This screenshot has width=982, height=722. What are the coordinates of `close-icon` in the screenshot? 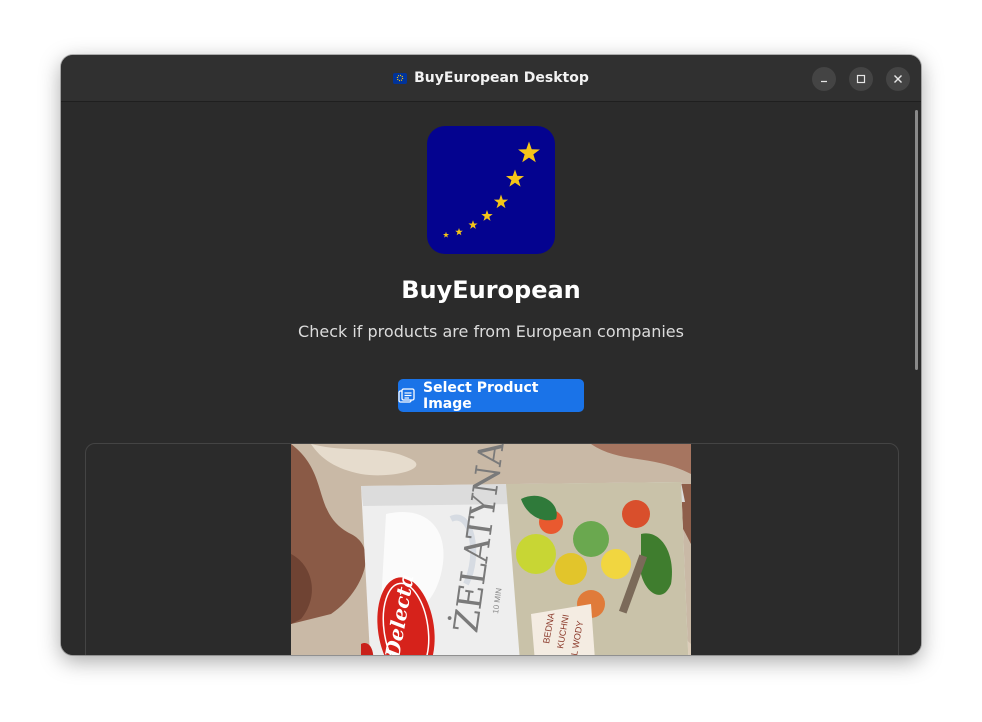 It's located at (898, 79).